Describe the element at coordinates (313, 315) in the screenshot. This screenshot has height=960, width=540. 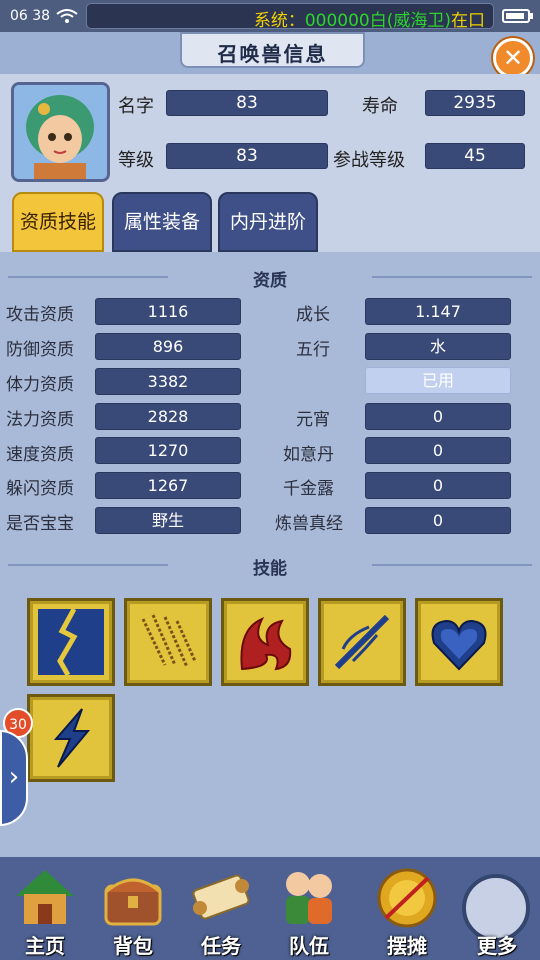
I see `growth-label: 成长` at that location.